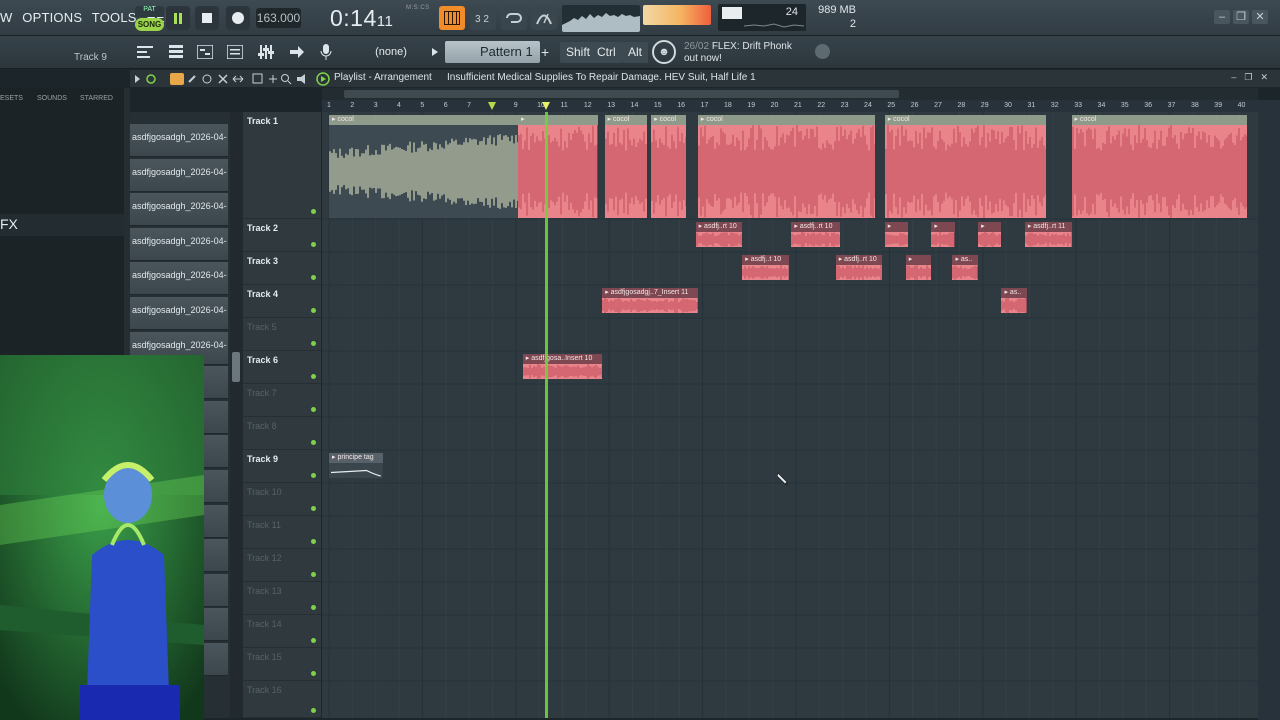  Describe the element at coordinates (282, 466) in the screenshot. I see `track-header-row: Track 9` at that location.